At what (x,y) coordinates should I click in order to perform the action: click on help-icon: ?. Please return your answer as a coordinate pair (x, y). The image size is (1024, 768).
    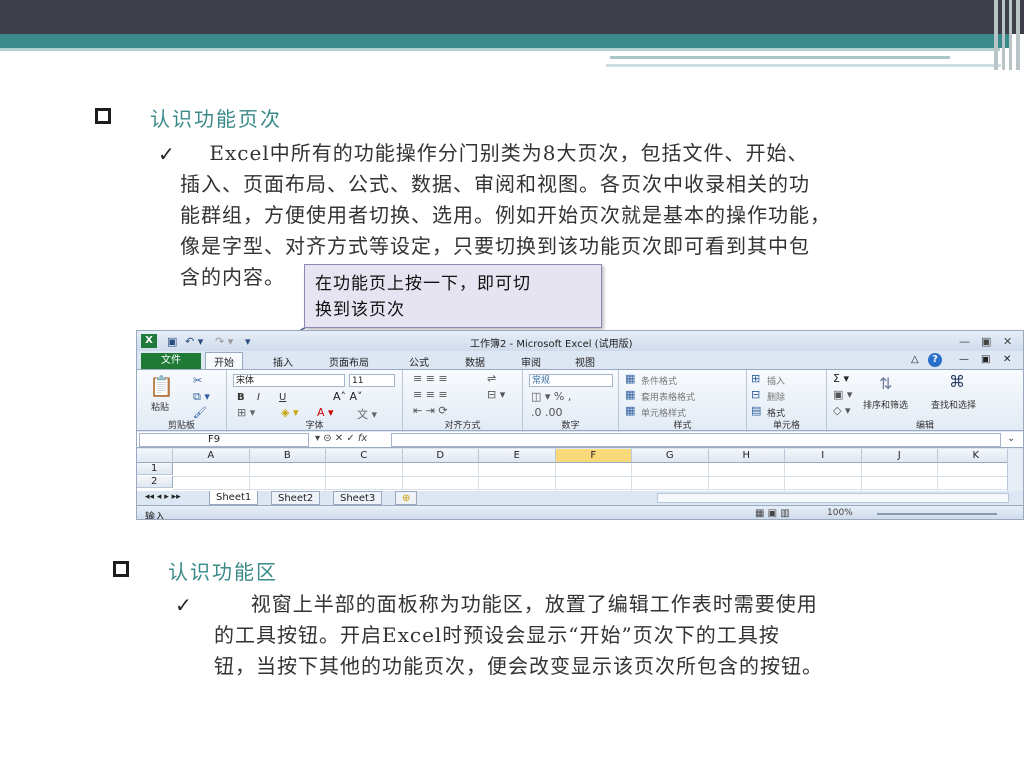
    Looking at the image, I should click on (935, 360).